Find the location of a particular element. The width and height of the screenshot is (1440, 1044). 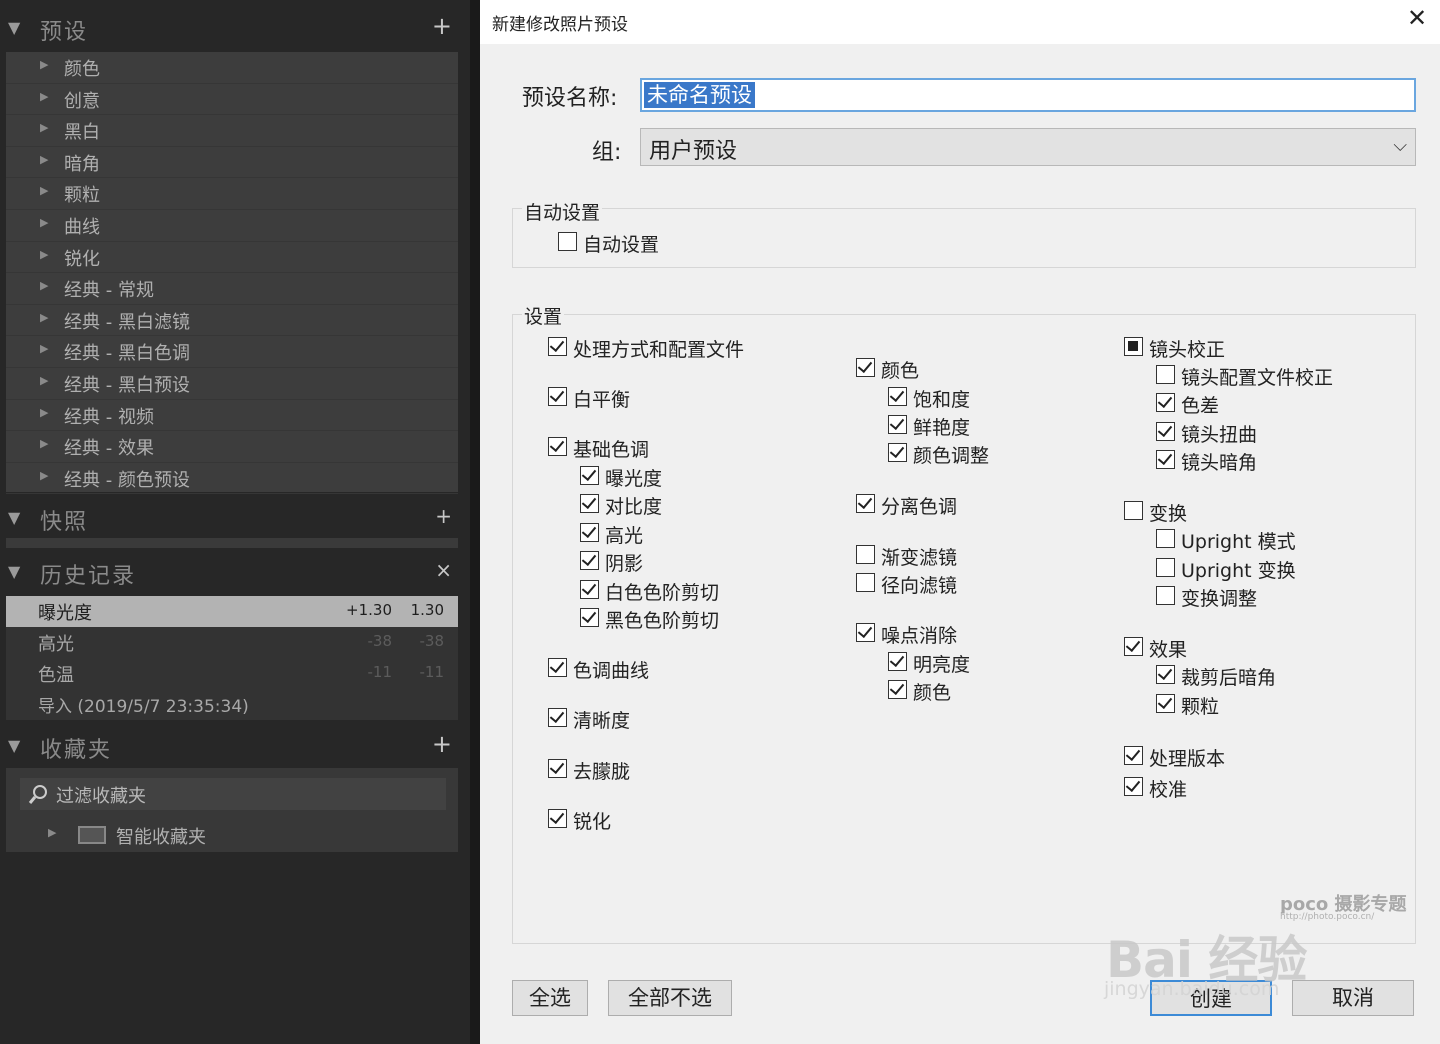

preset-name-input: 未命名预设 is located at coordinates (1028, 95).